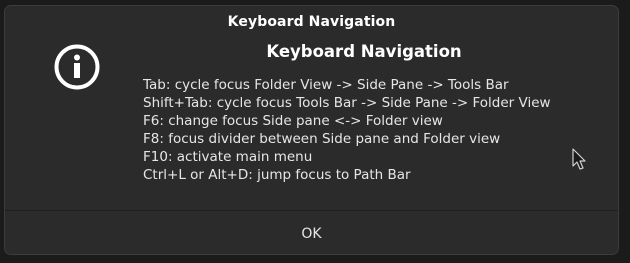 This screenshot has width=630, height=263. Describe the element at coordinates (277, 175) in the screenshot. I see `shortcut-line: Ctrl+L or Alt+D: jump focus to Path Bar` at that location.